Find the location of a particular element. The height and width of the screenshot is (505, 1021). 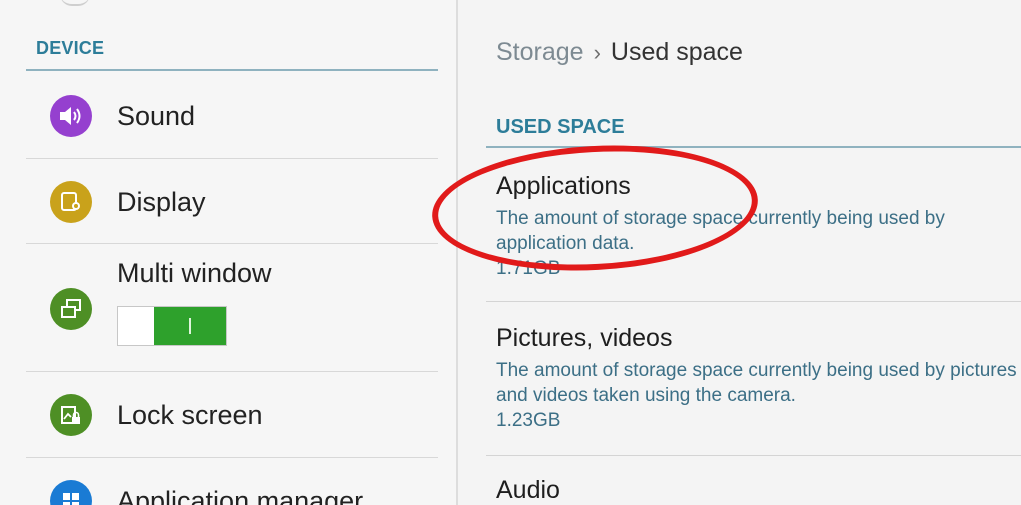

menu-item-application-manager: Application manager is located at coordinates (232, 481).